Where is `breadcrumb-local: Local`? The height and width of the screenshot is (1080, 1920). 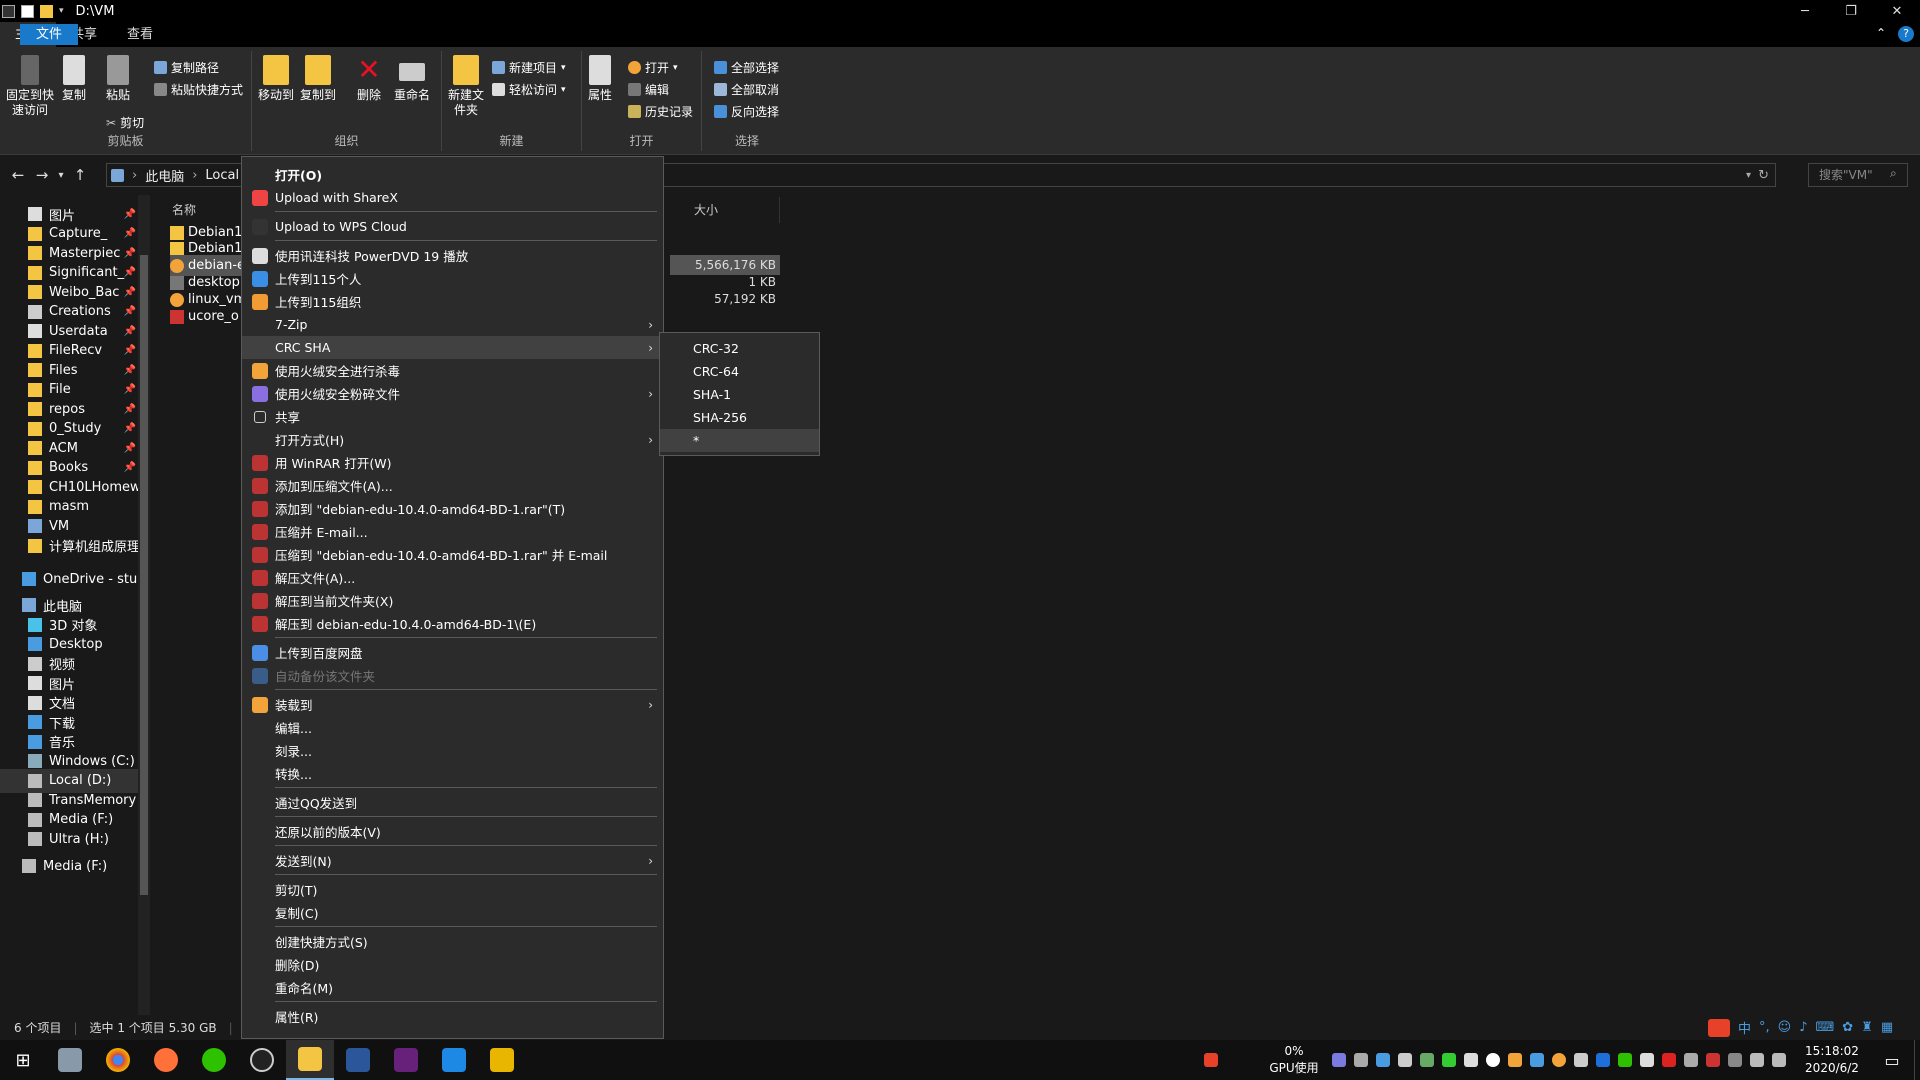
breadcrumb-local: Local is located at coordinates (222, 175).